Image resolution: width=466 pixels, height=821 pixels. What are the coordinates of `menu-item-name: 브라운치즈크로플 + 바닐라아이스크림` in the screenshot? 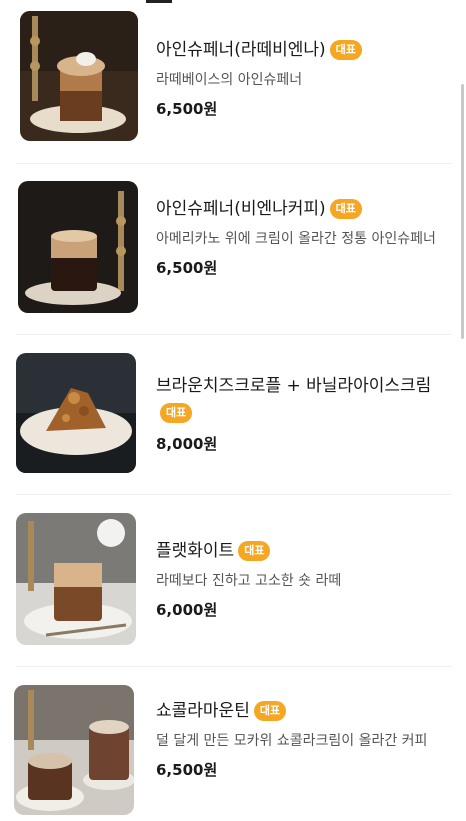 It's located at (294, 386).